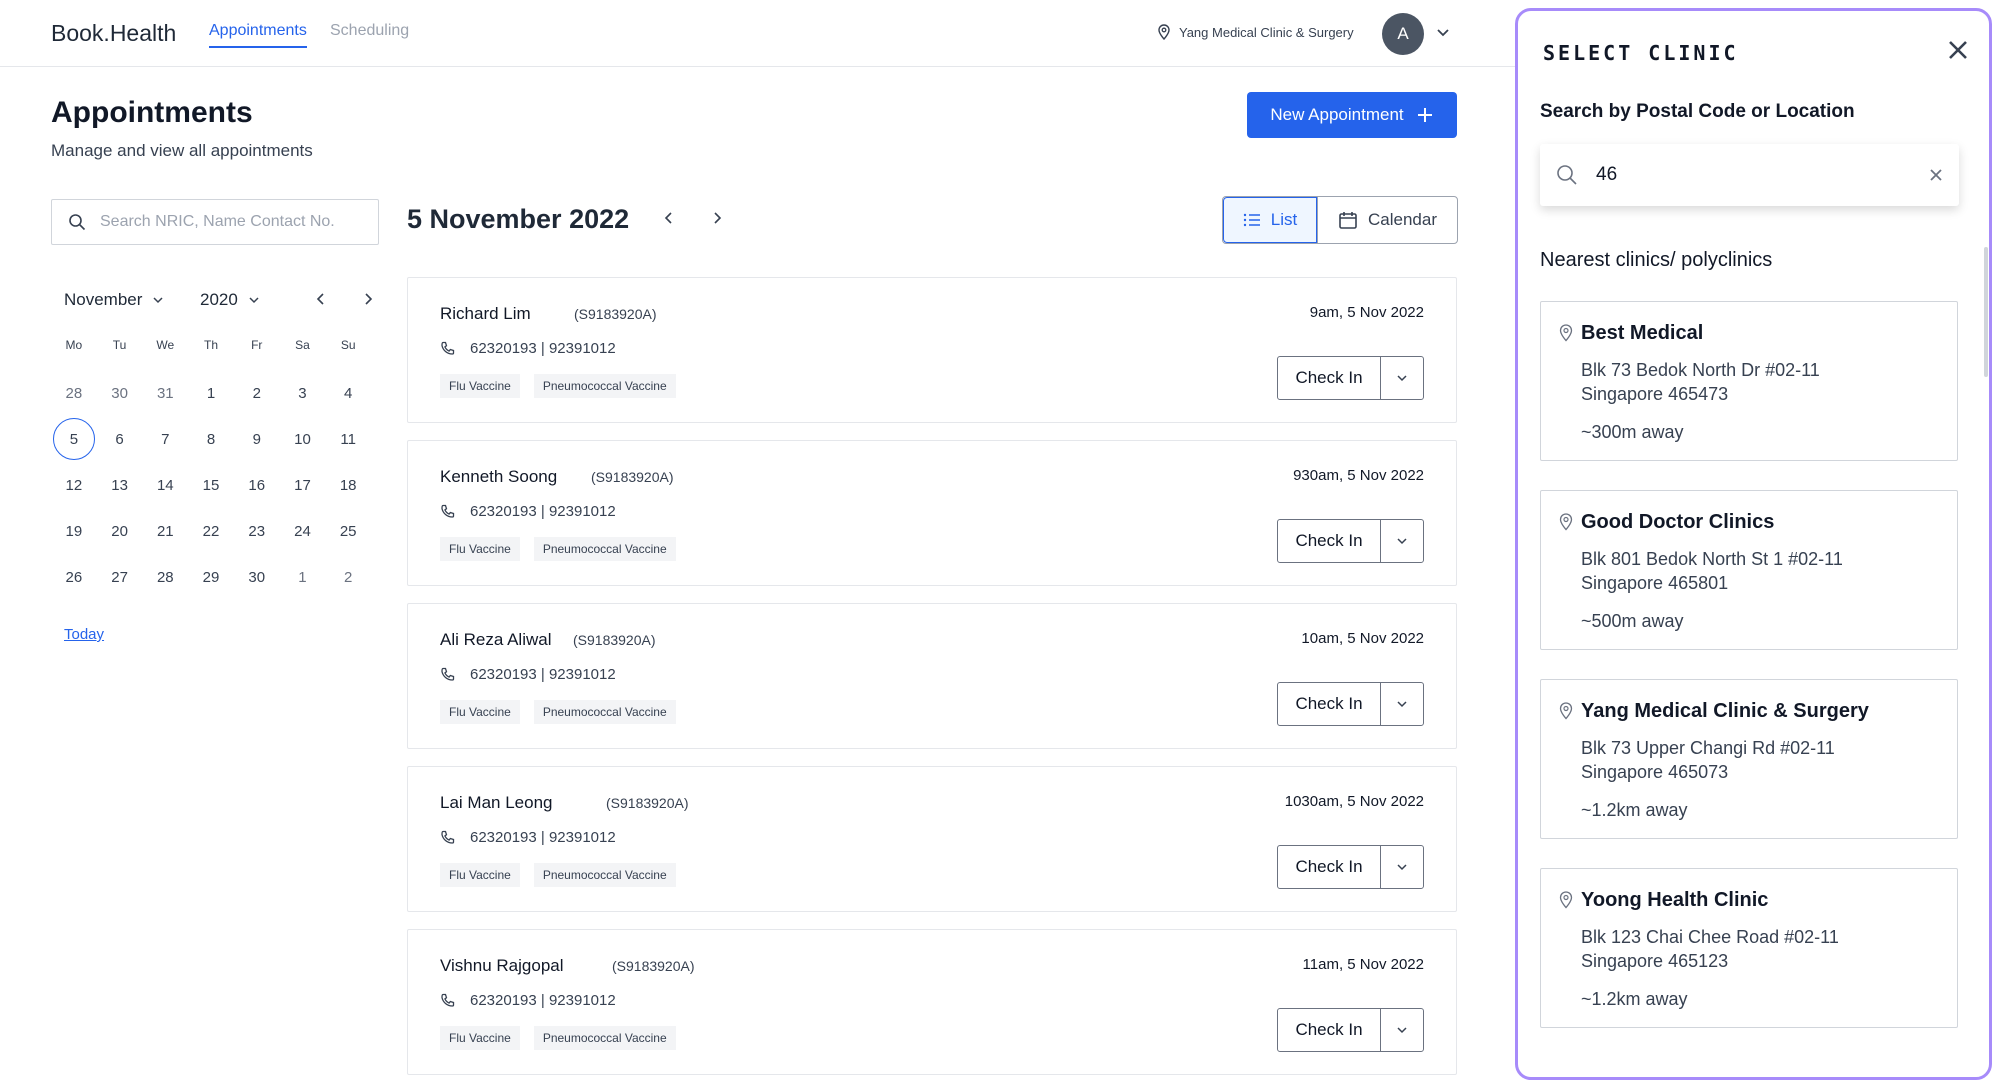 The height and width of the screenshot is (1088, 2000). What do you see at coordinates (258, 35) in the screenshot?
I see `tab-appointments: Appointments` at bounding box center [258, 35].